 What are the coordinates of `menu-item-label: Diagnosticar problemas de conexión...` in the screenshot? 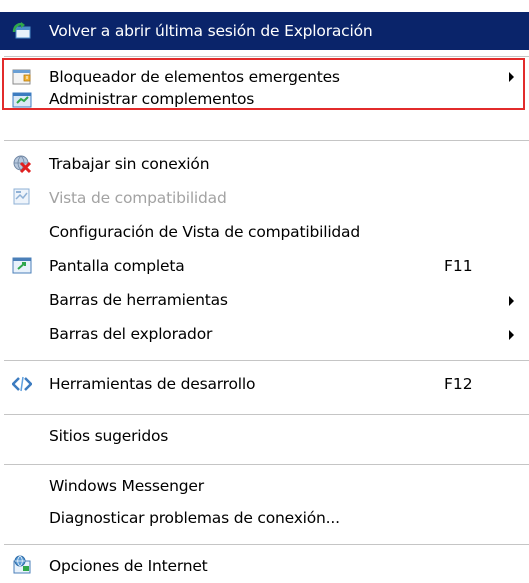 It's located at (194, 518).